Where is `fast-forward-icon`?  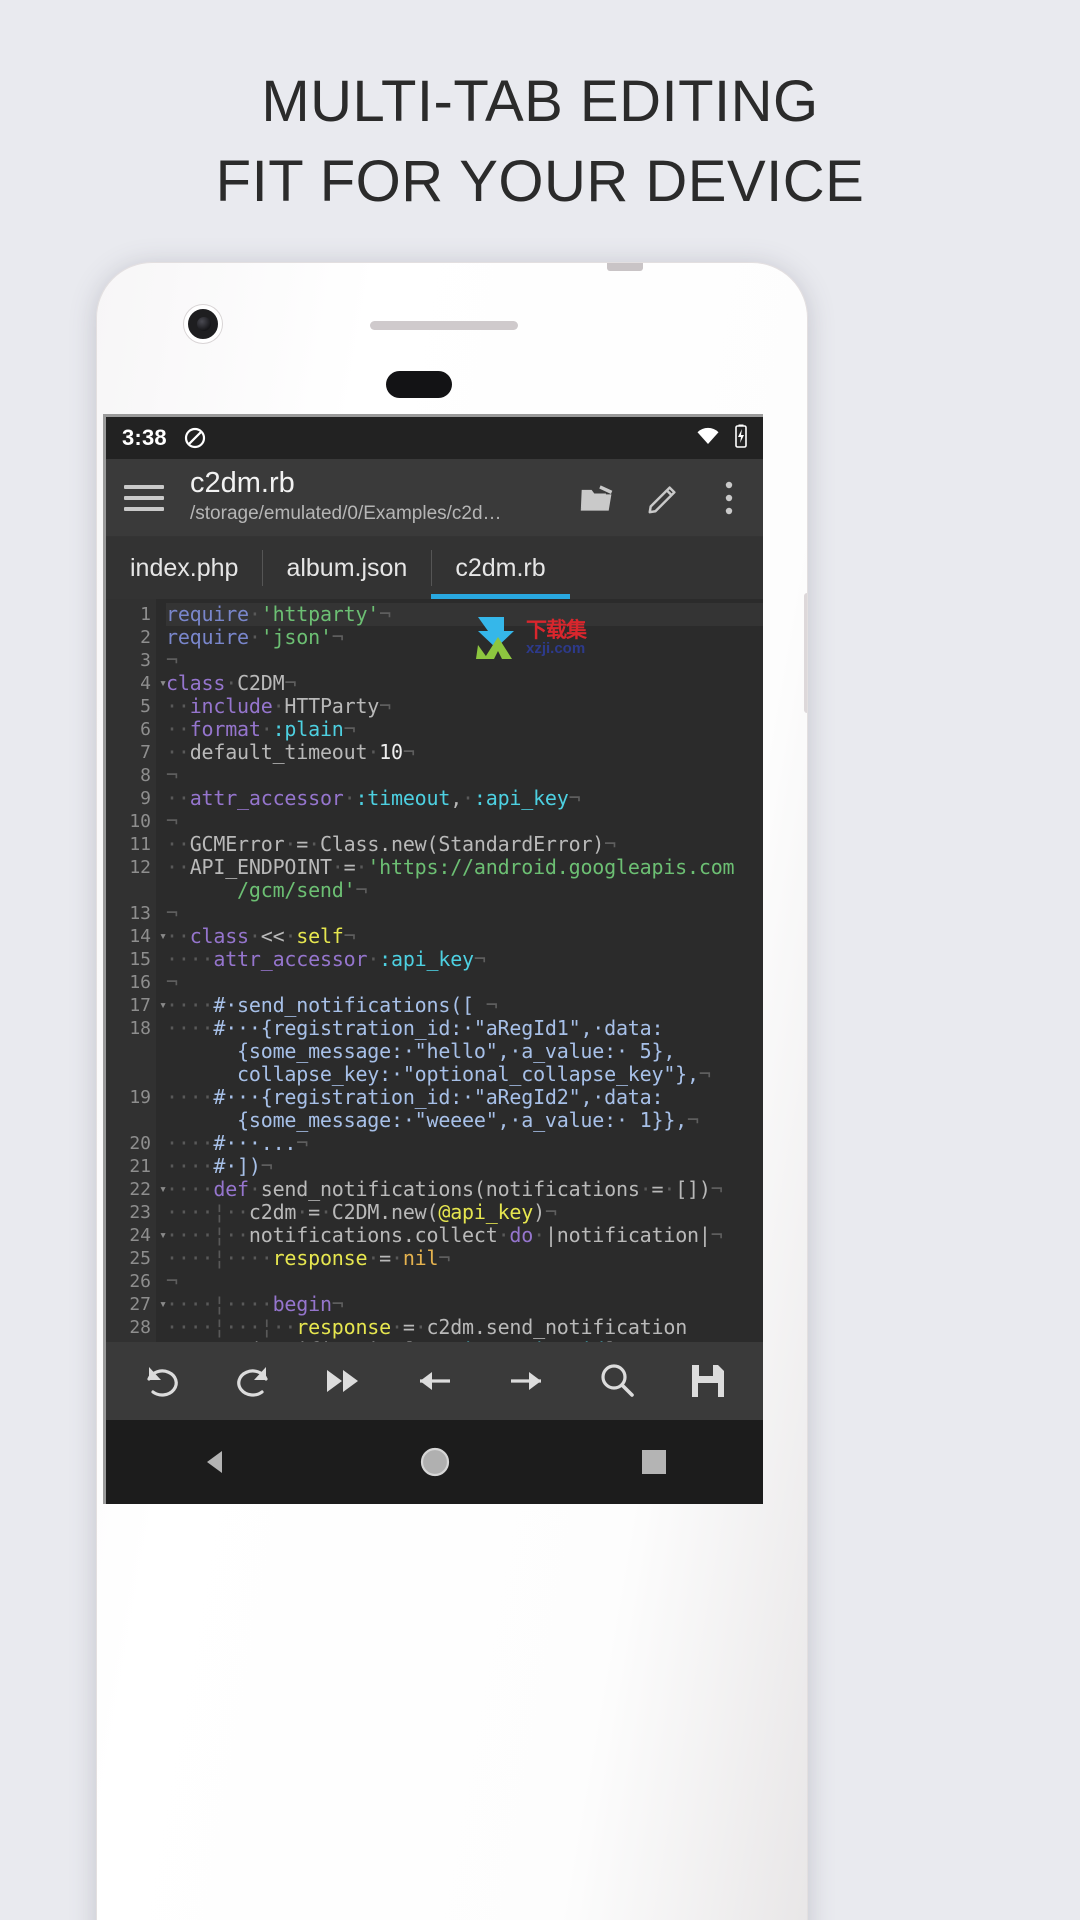 fast-forward-icon is located at coordinates (344, 1381).